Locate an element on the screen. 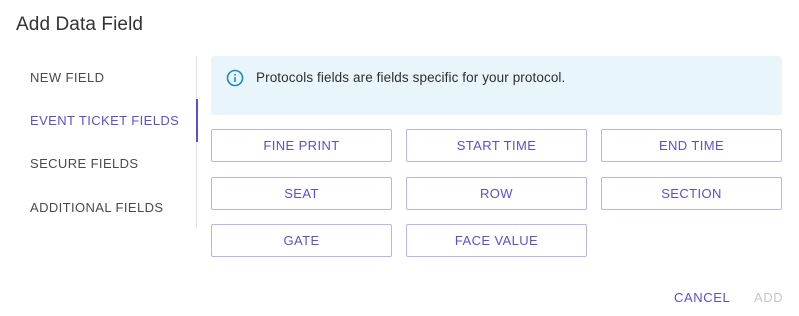  sidebar-item-secure-fields: SECURE FIELDS is located at coordinates (98, 163).